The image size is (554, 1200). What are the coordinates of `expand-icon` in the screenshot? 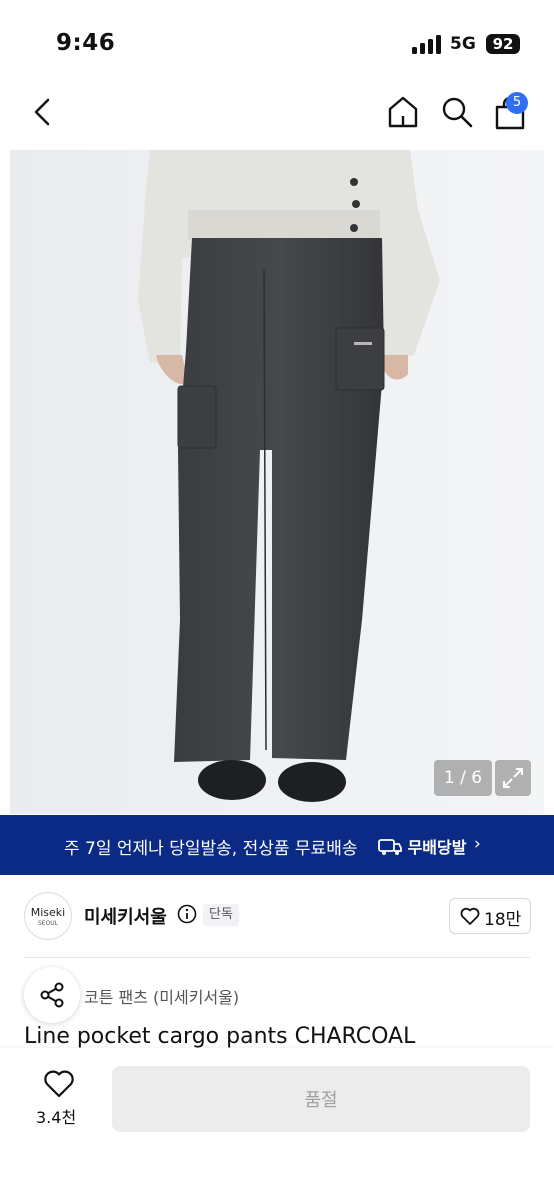 It's located at (513, 778).